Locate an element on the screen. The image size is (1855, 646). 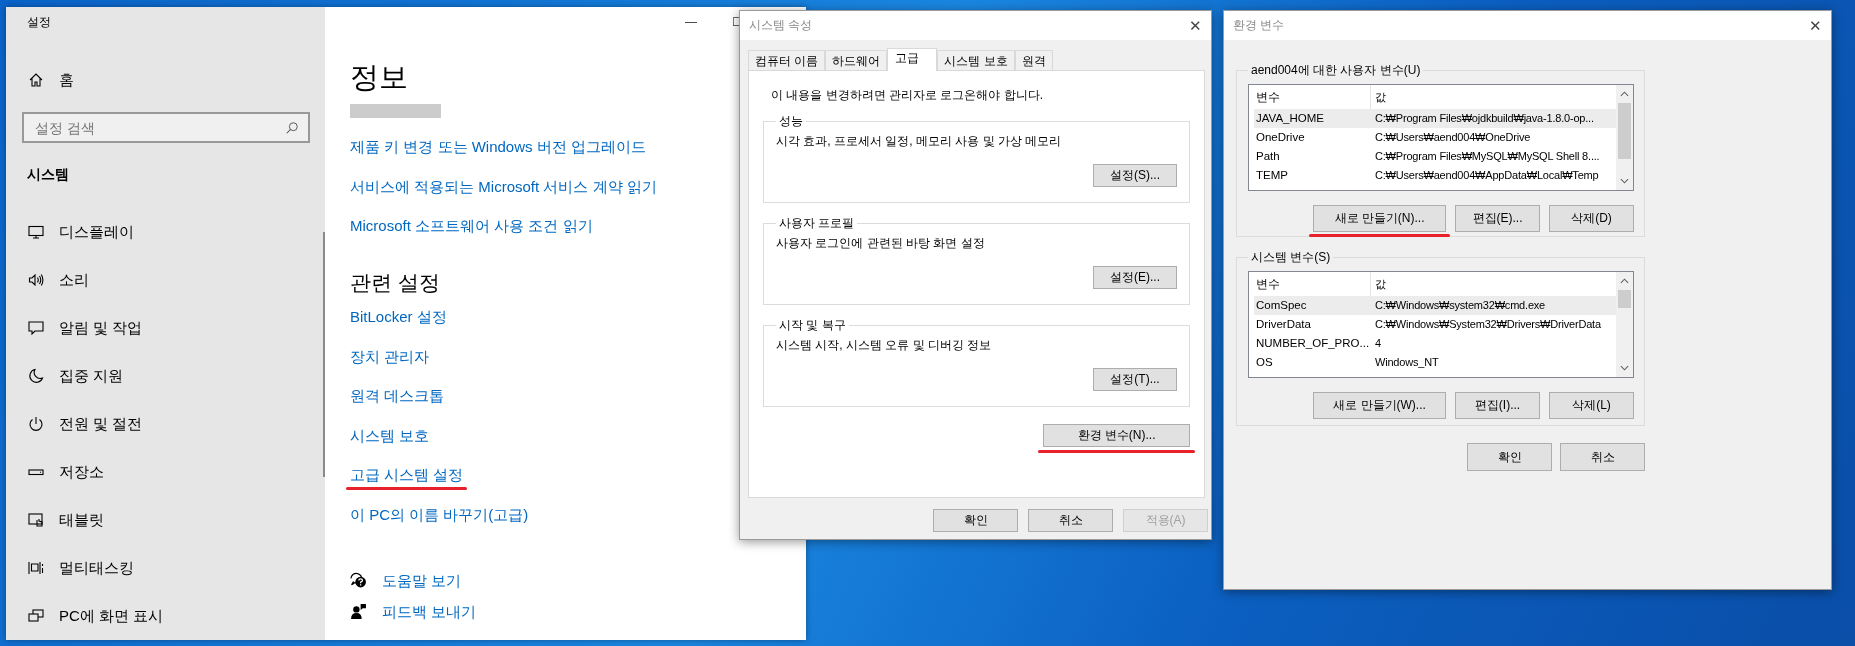
tab: 고급 is located at coordinates (912, 59).